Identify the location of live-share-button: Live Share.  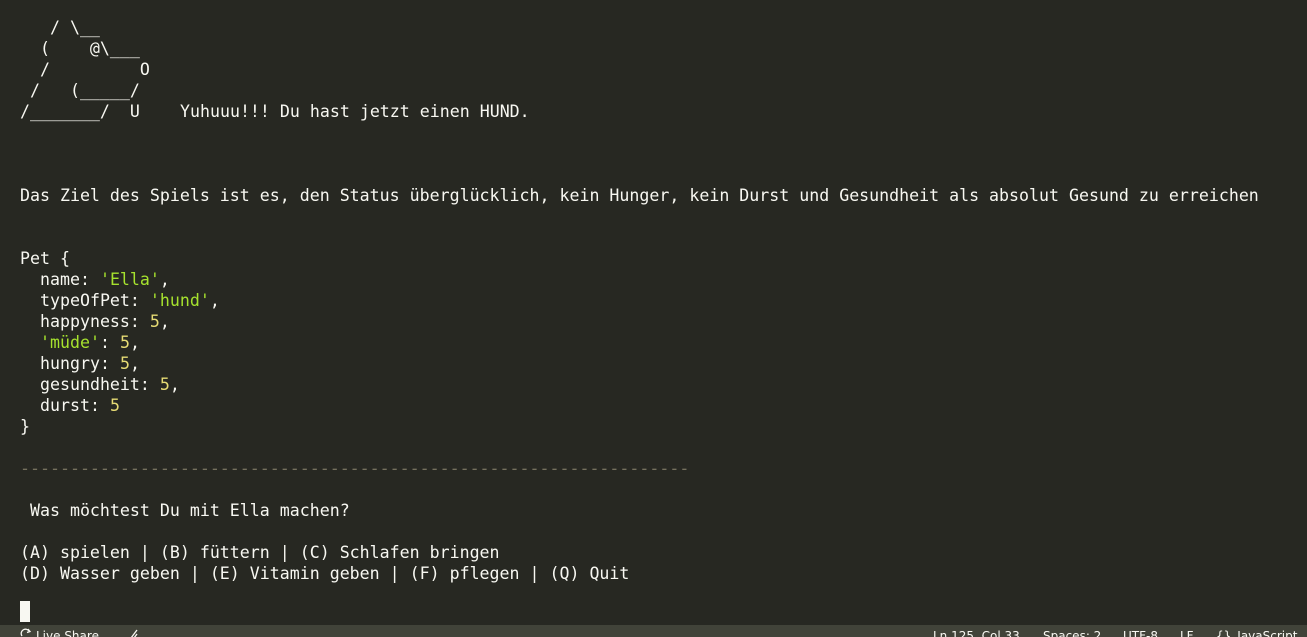
(59, 632).